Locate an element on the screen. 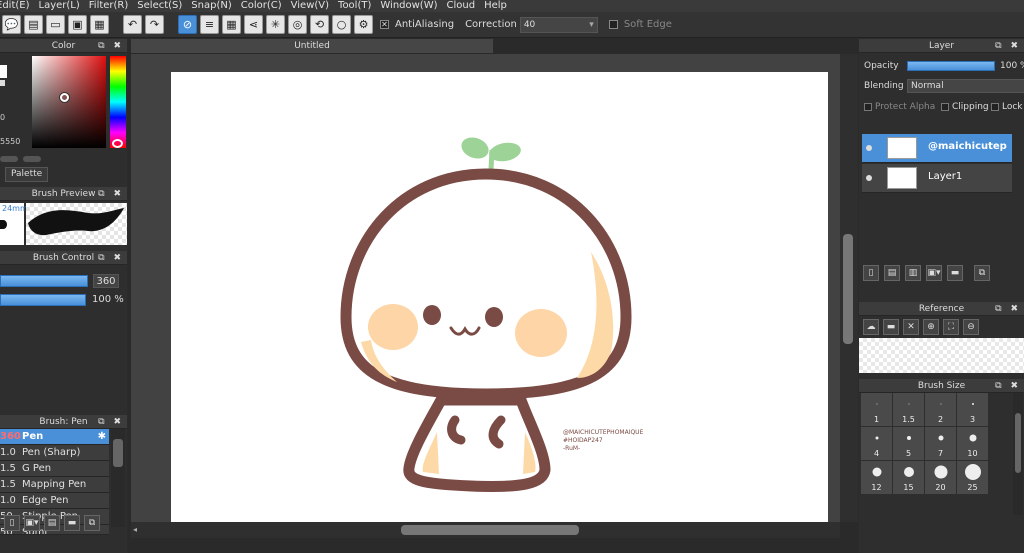 This screenshot has width=1024, height=553. brush-size-preset: 12 is located at coordinates (876, 477).